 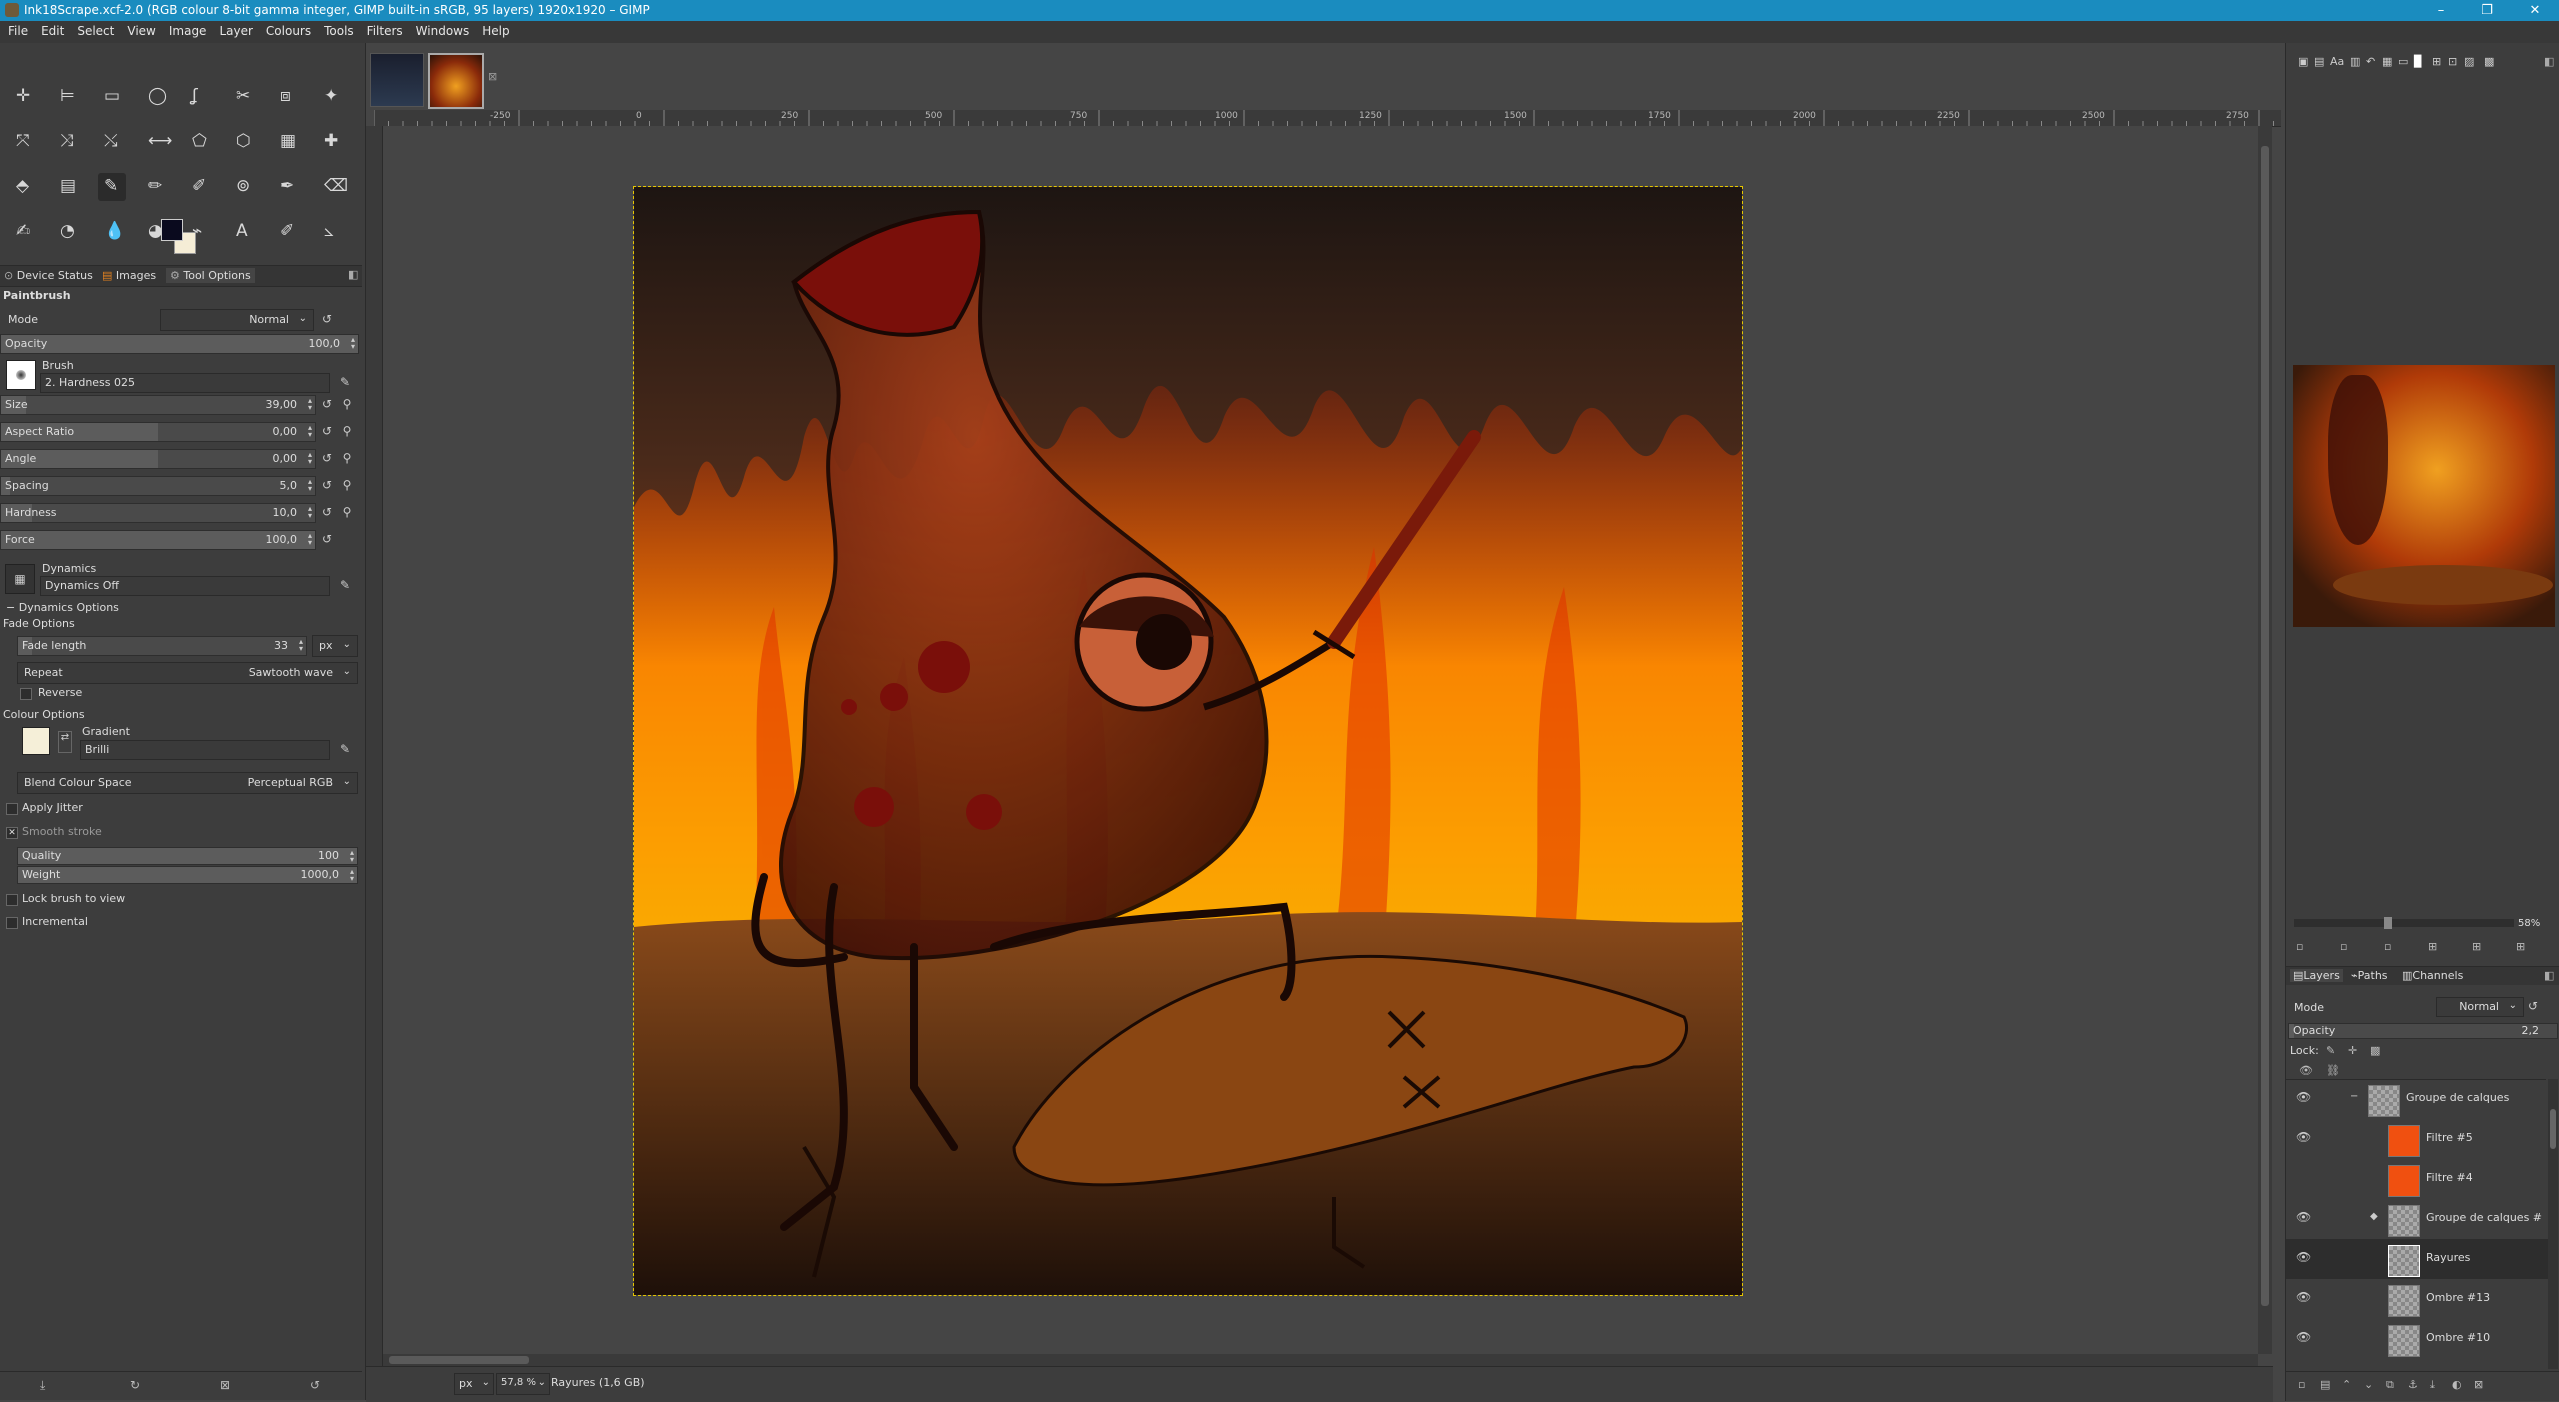 I want to click on spacing-slider: Spacing 5,0 ▴ ▾, so click(x=158, y=486).